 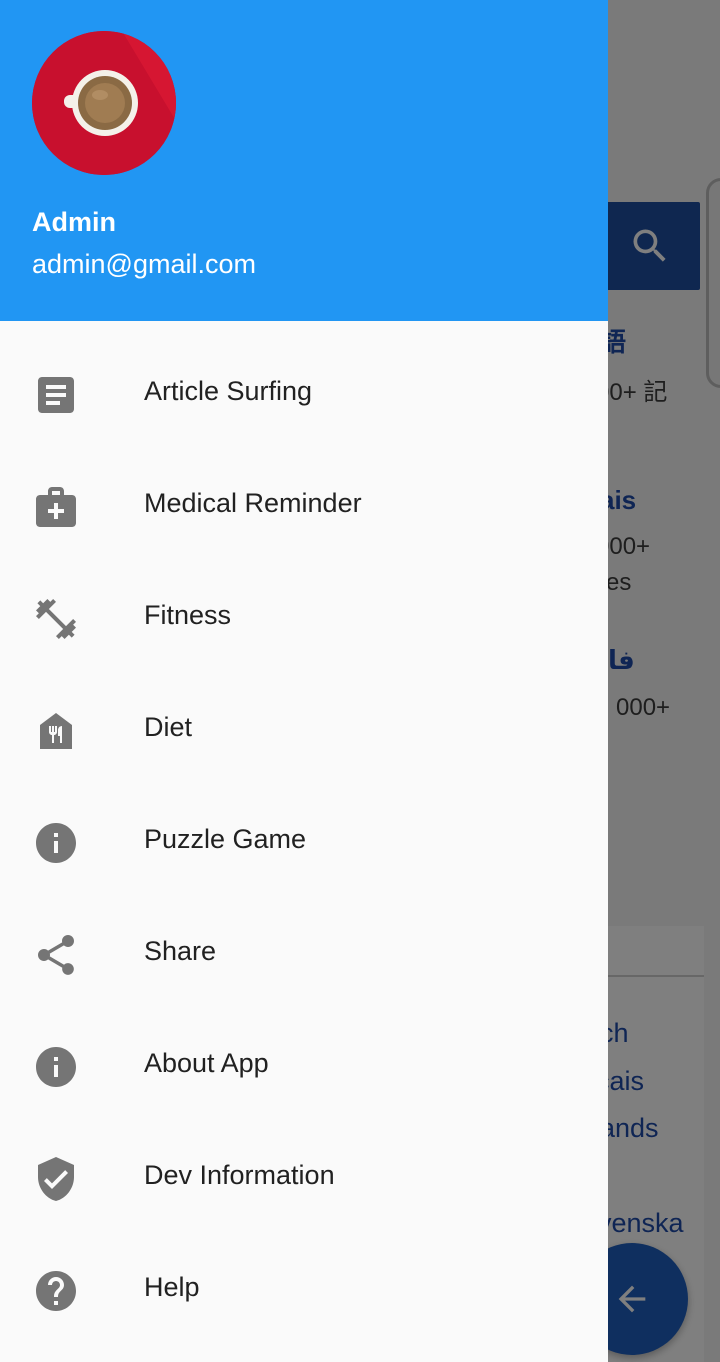 What do you see at coordinates (304, 1065) in the screenshot?
I see `menu-item-about-app: About App` at bounding box center [304, 1065].